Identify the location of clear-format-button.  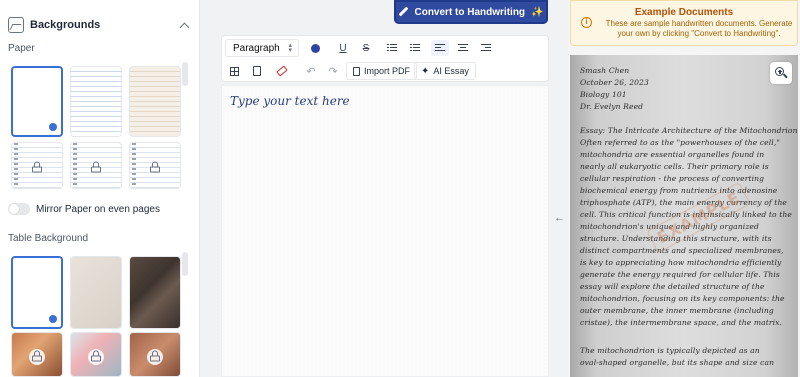
(282, 71).